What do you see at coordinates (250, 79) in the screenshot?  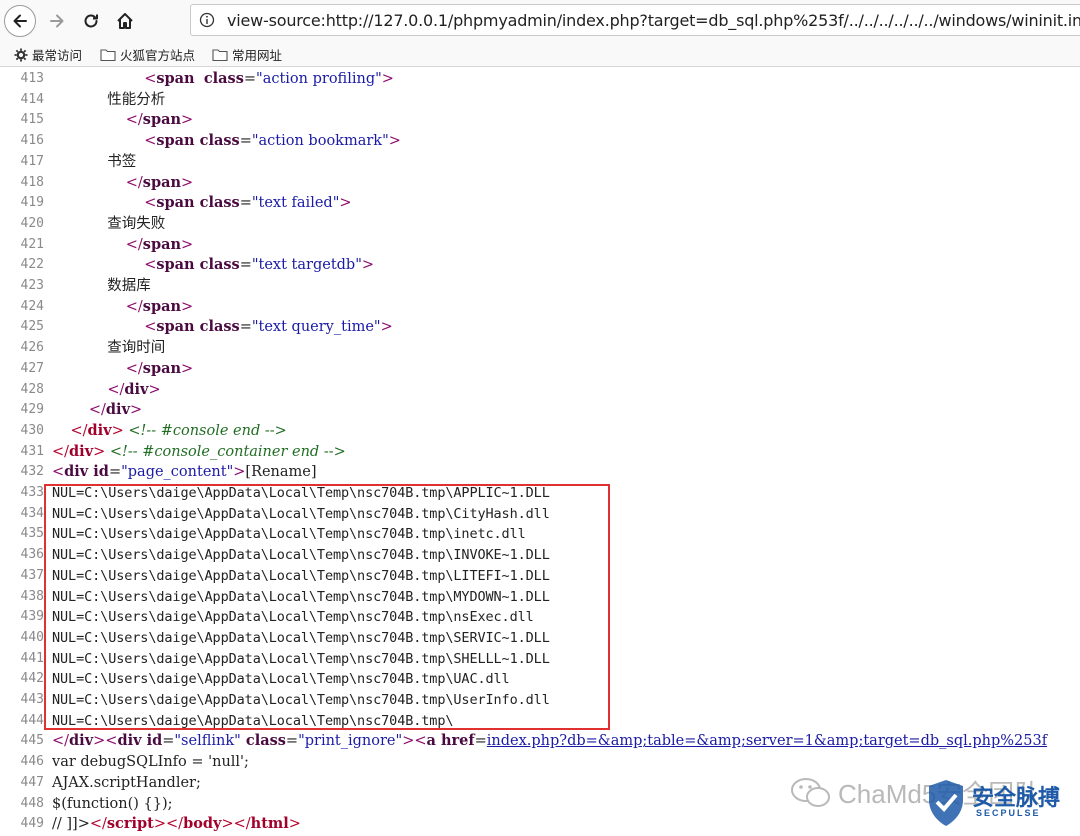 I see `code-token: =` at bounding box center [250, 79].